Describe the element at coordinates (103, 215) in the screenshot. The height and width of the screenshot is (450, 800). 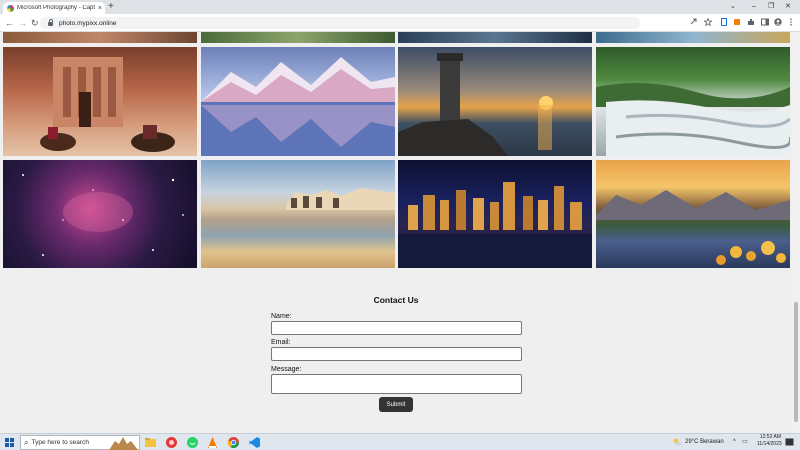
I see `nebula-scene-illustration` at that location.